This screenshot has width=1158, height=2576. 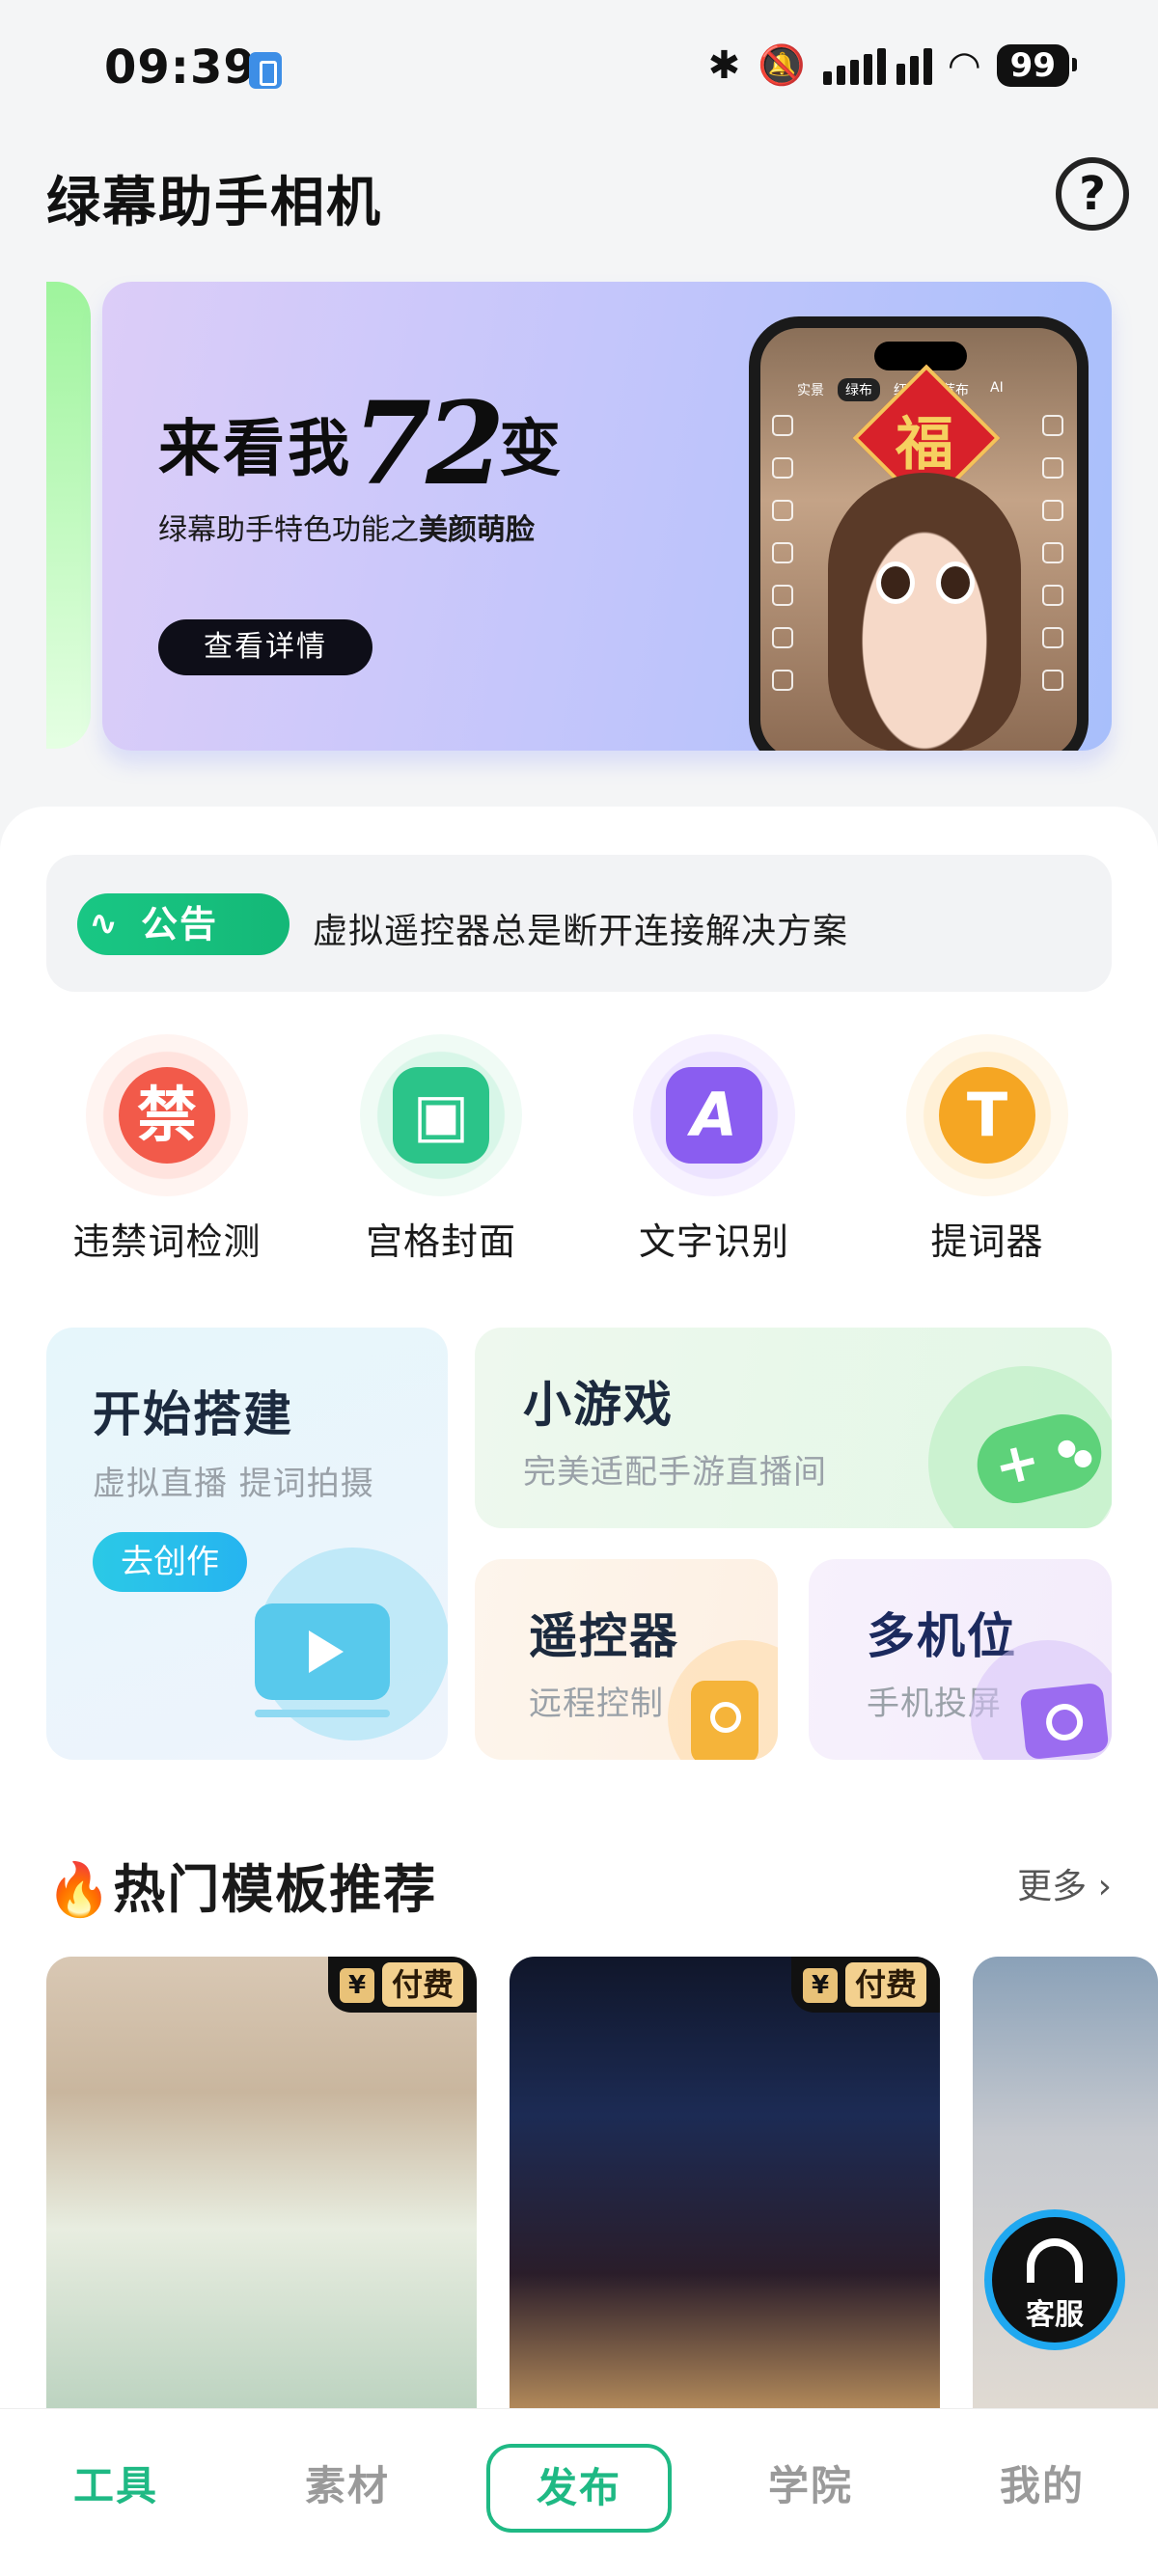 What do you see at coordinates (322, 1652) in the screenshot?
I see `video-play-icon` at bounding box center [322, 1652].